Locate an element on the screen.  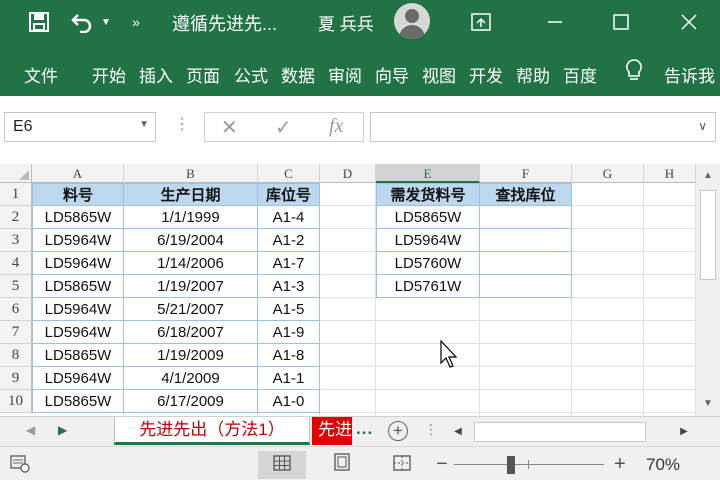
undo-icon is located at coordinates (82, 22).